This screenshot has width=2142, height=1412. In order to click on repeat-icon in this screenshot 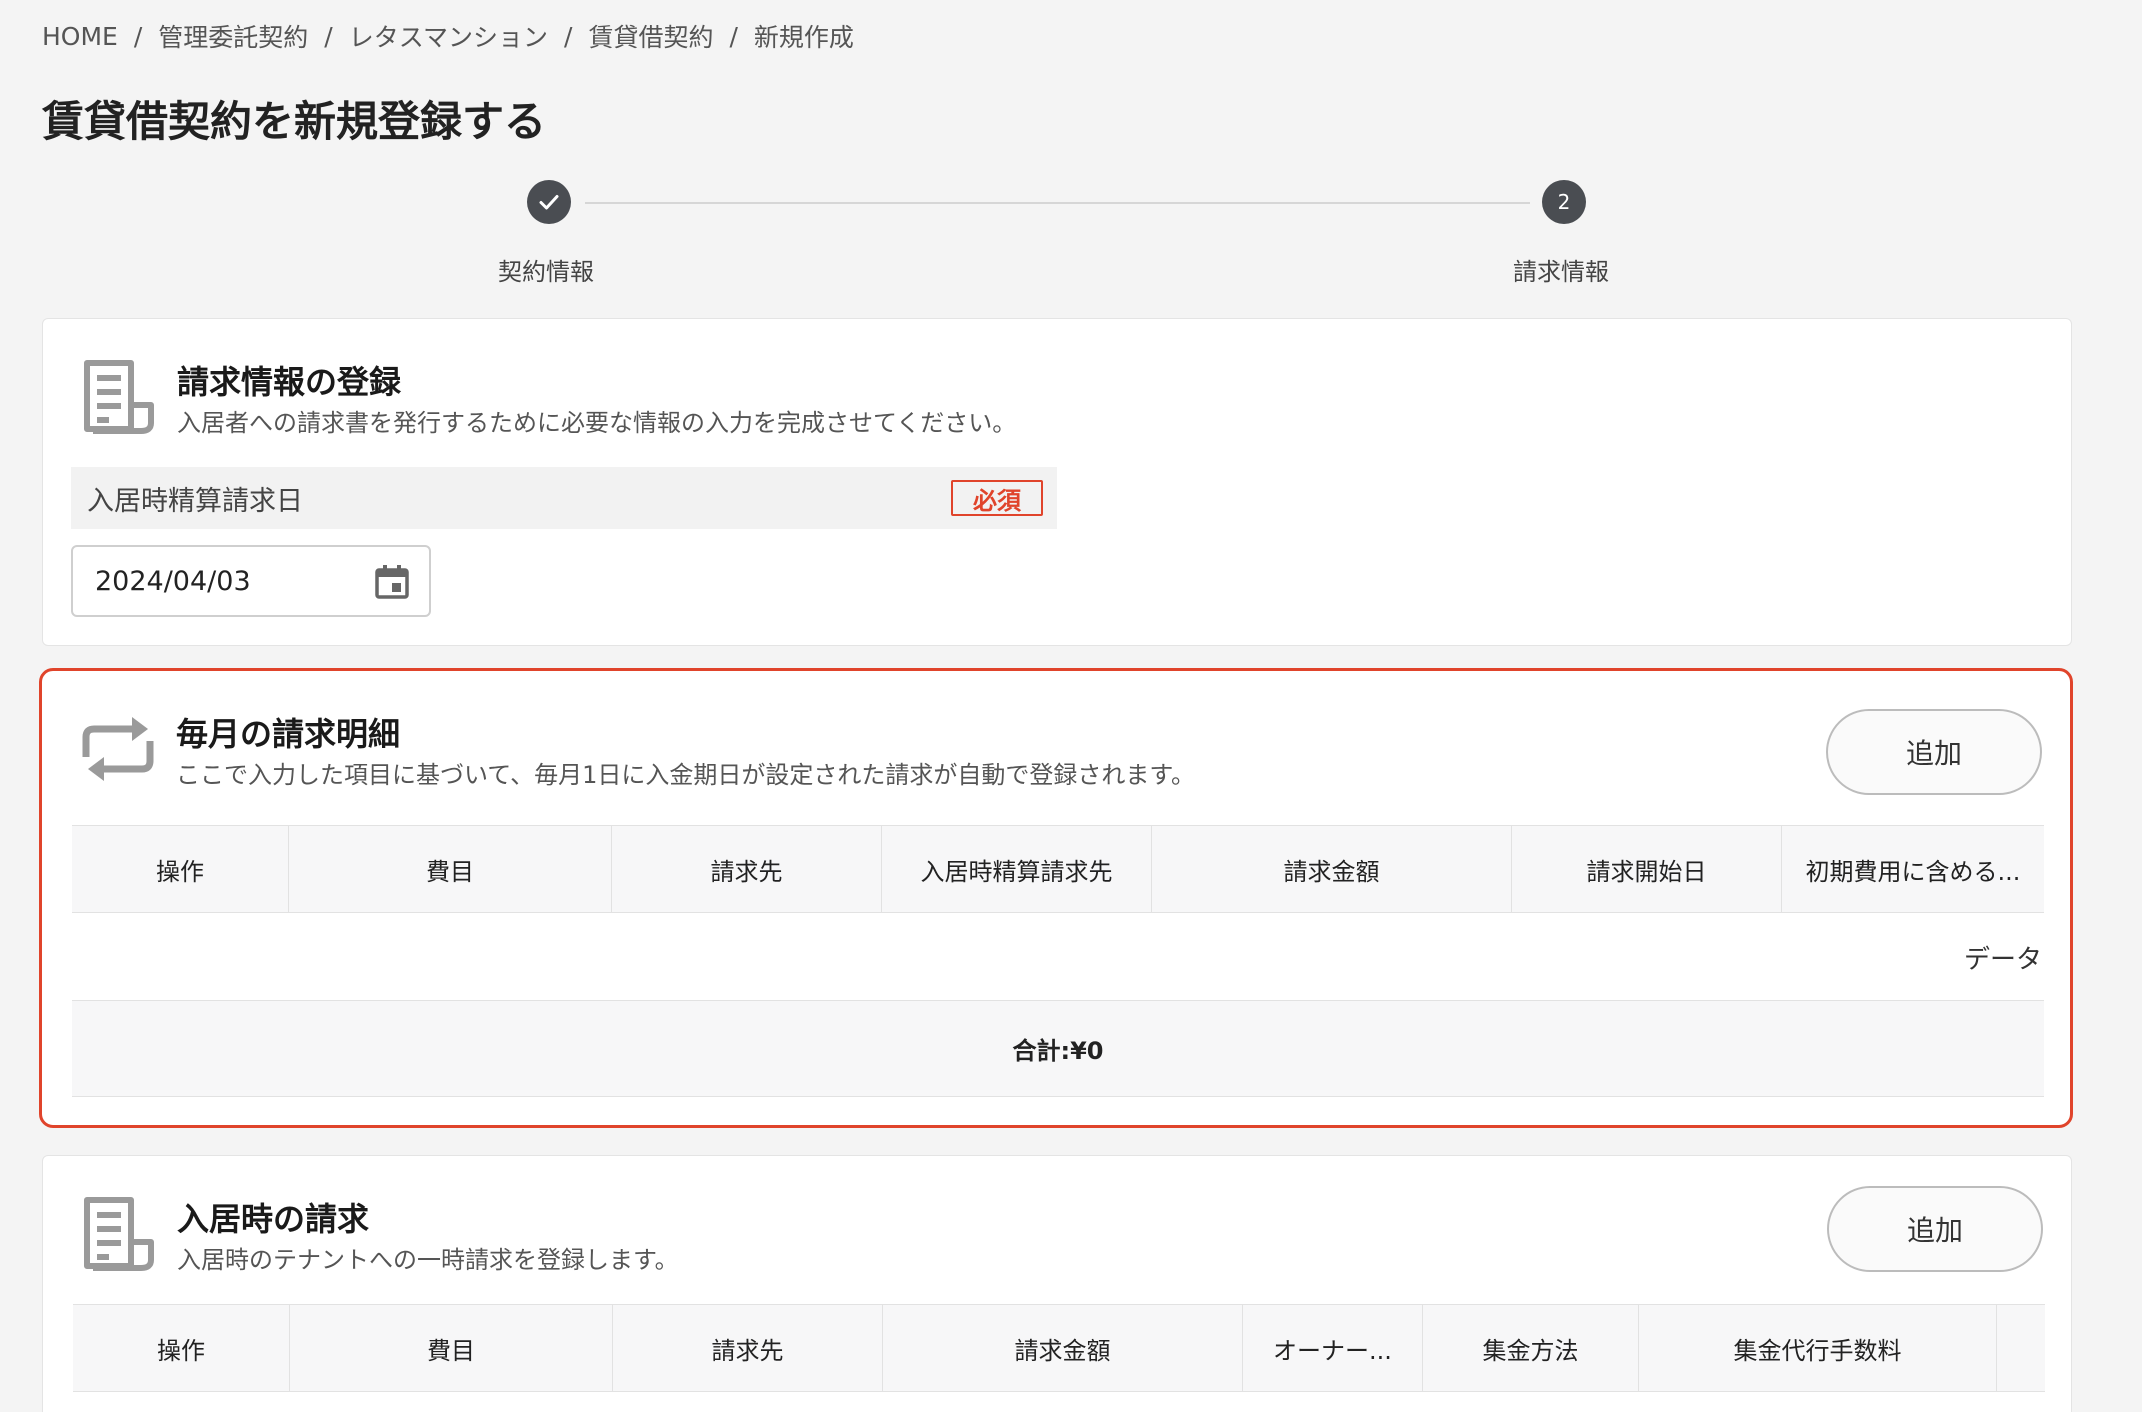, I will do `click(118, 749)`.